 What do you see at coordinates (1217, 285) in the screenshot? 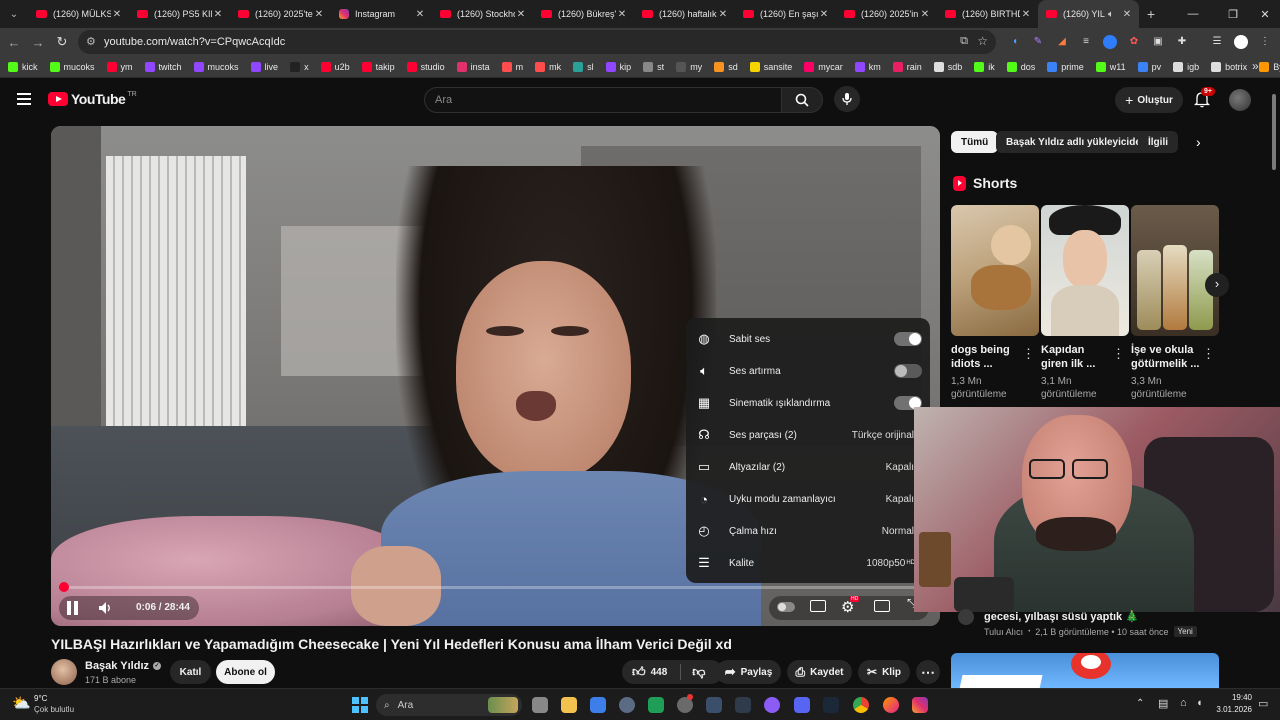
I see `shorts-next-button: ›` at bounding box center [1217, 285].